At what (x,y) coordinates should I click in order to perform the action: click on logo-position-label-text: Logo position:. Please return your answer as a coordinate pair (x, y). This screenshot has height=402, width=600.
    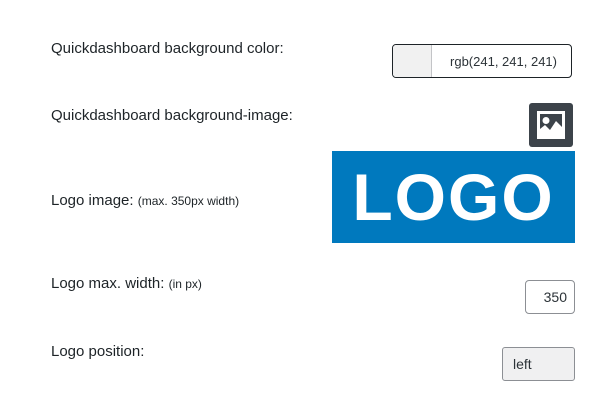
    Looking at the image, I should click on (98, 351).